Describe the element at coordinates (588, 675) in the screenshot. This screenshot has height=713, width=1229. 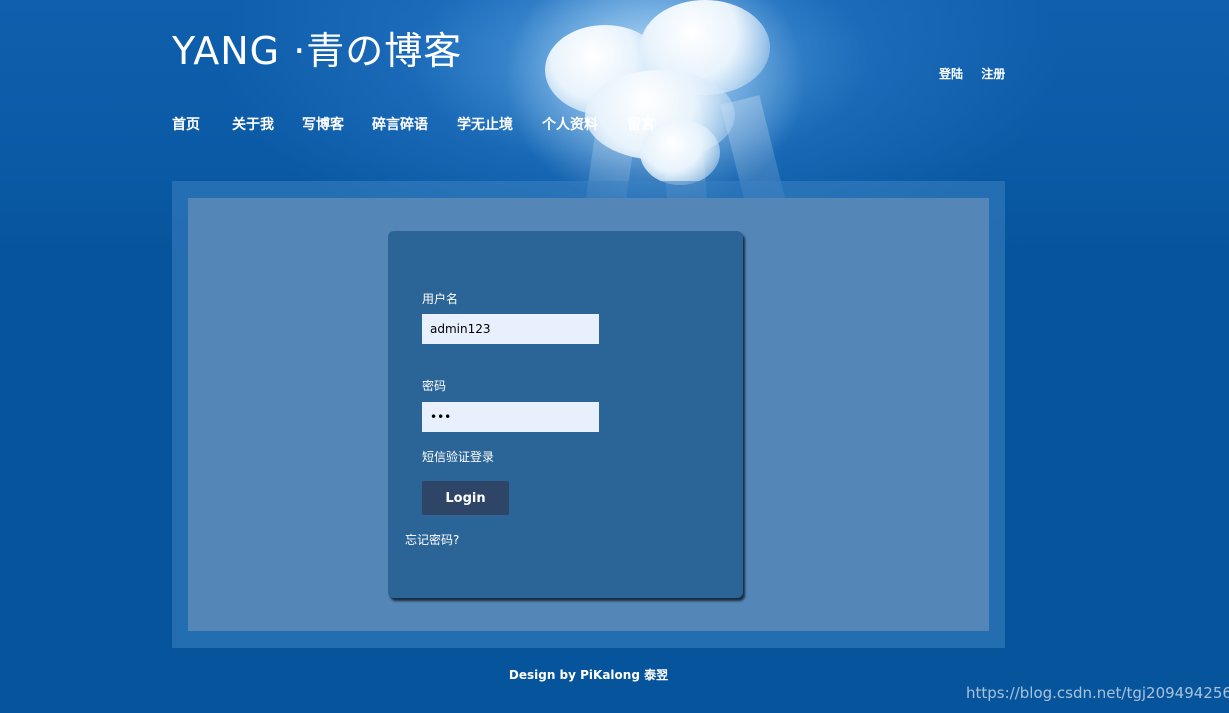
I see `footer-credit: Design by PiKalong 泰翌` at that location.